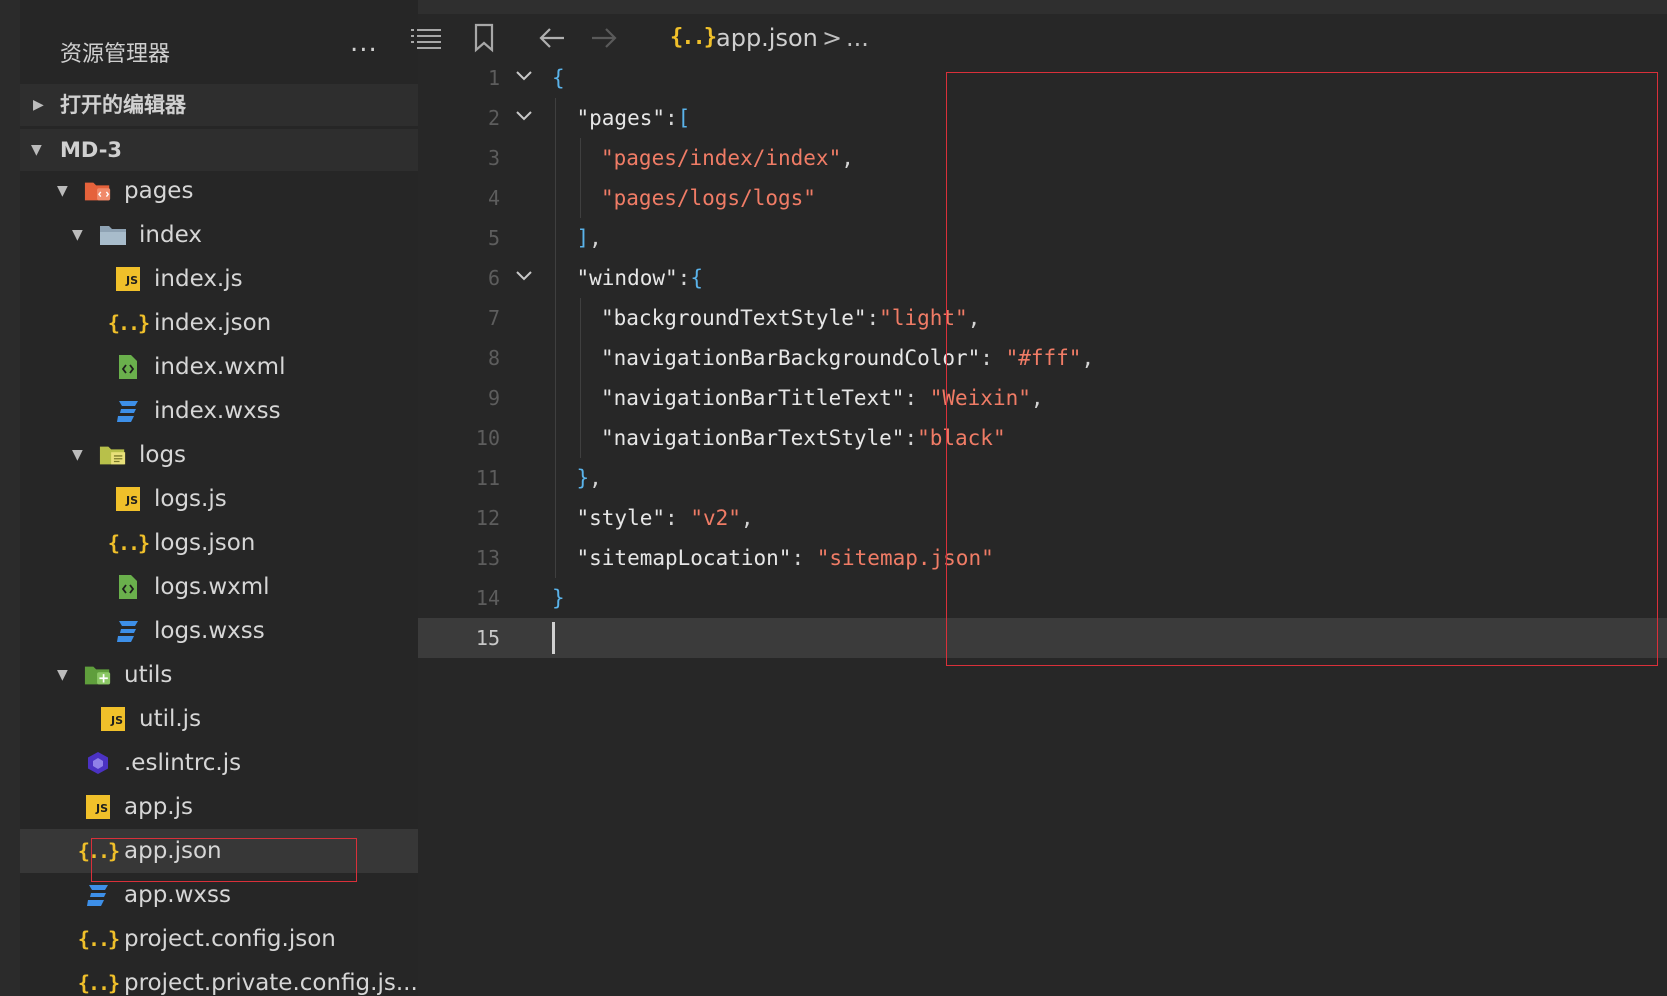  What do you see at coordinates (785, 558) in the screenshot?
I see `code-text: "sitemapLocation": "sitemap.json"` at bounding box center [785, 558].